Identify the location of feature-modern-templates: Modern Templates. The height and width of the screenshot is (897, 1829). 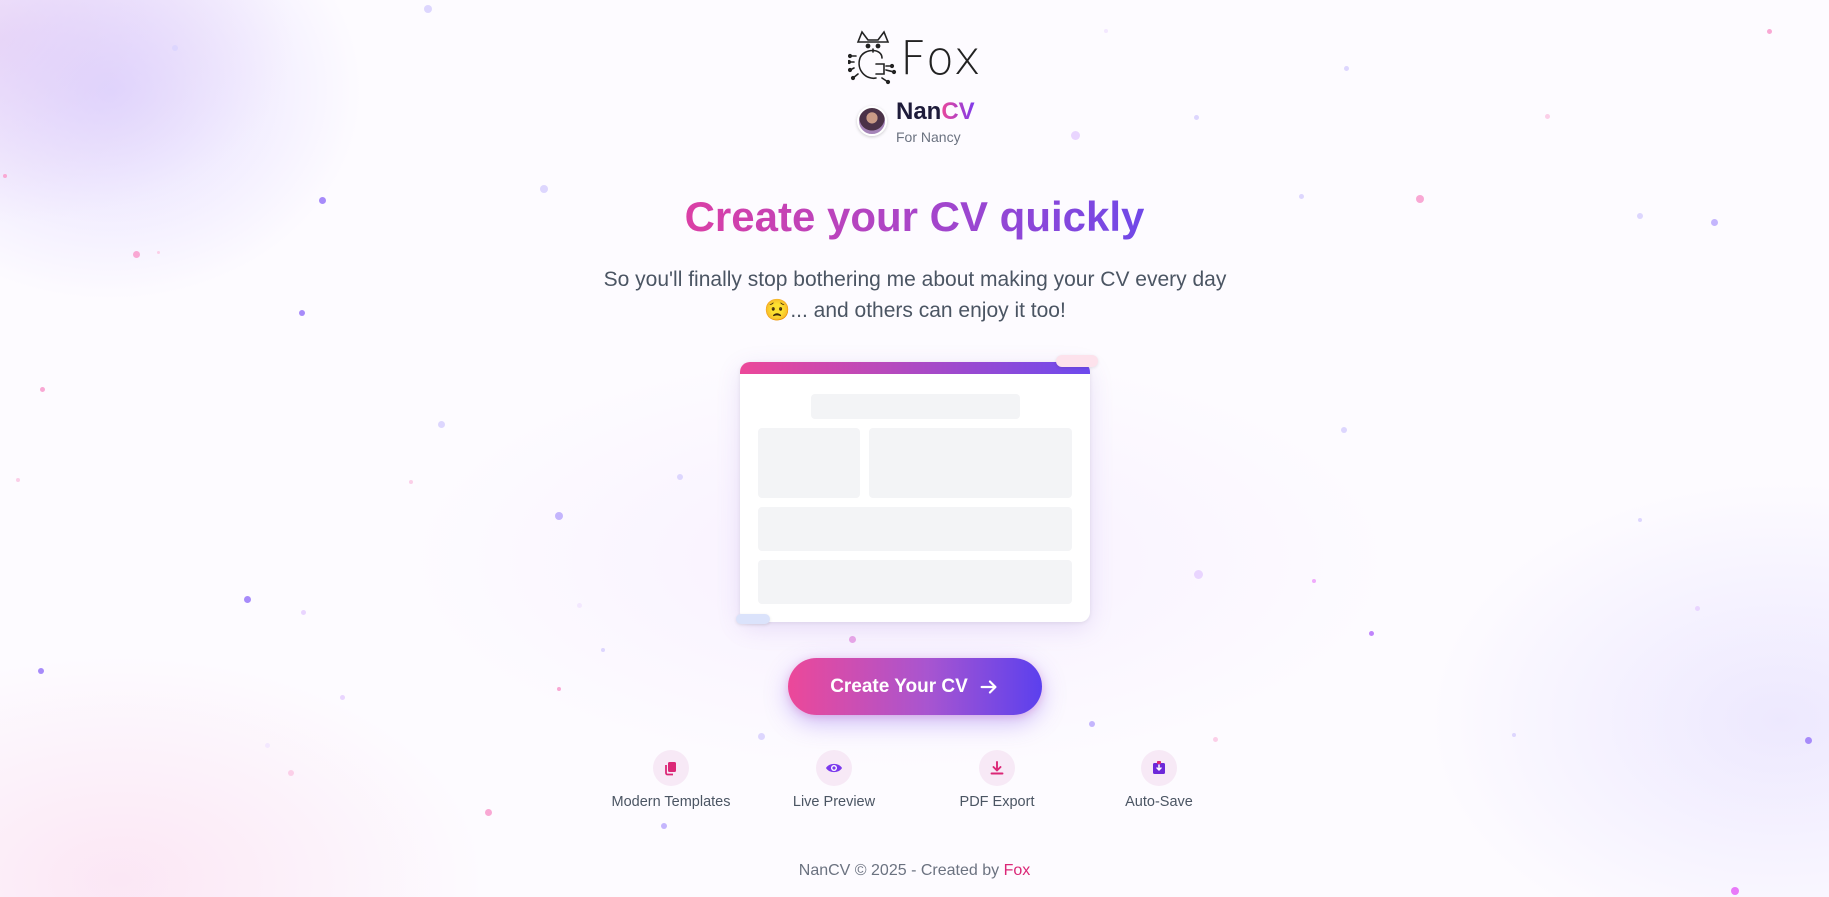
(671, 780).